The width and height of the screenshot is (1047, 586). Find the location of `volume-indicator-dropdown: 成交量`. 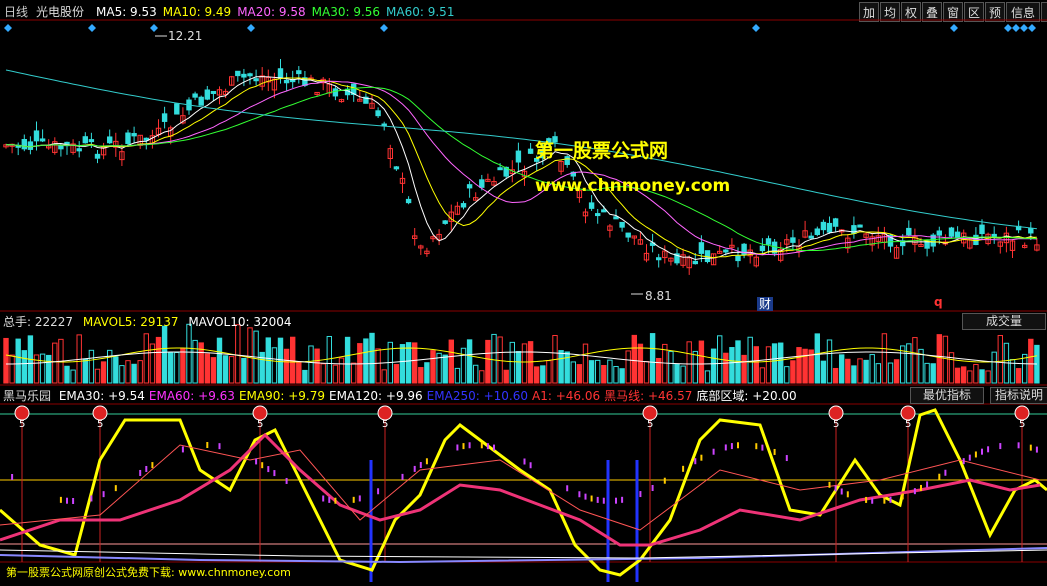

volume-indicator-dropdown: 成交量 is located at coordinates (1004, 321).